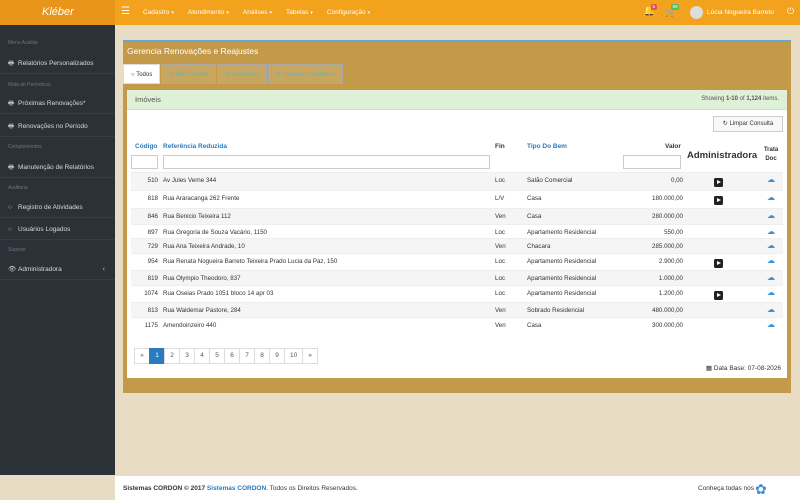  Describe the element at coordinates (242, 74) in the screenshot. I see `tab-locatarios: ↻ Locatários` at that location.